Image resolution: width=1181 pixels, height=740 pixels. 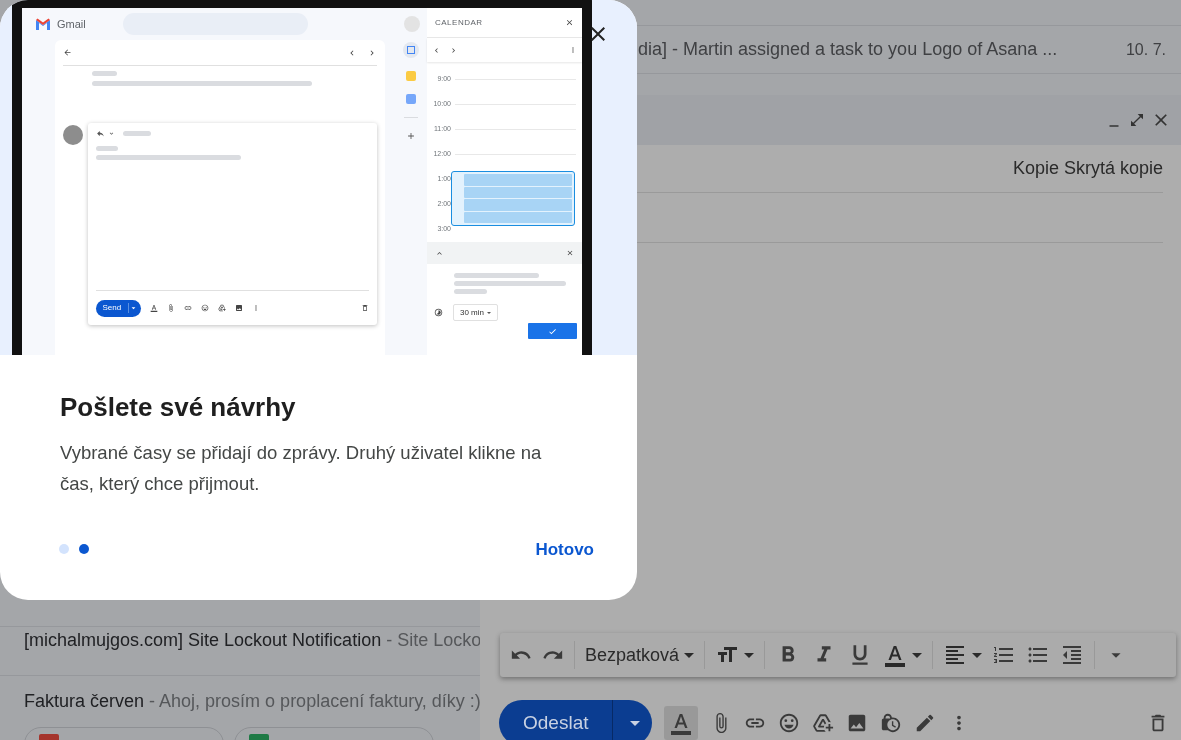 I want to click on font-dropdown: Bezpatková, so click(x=640, y=655).